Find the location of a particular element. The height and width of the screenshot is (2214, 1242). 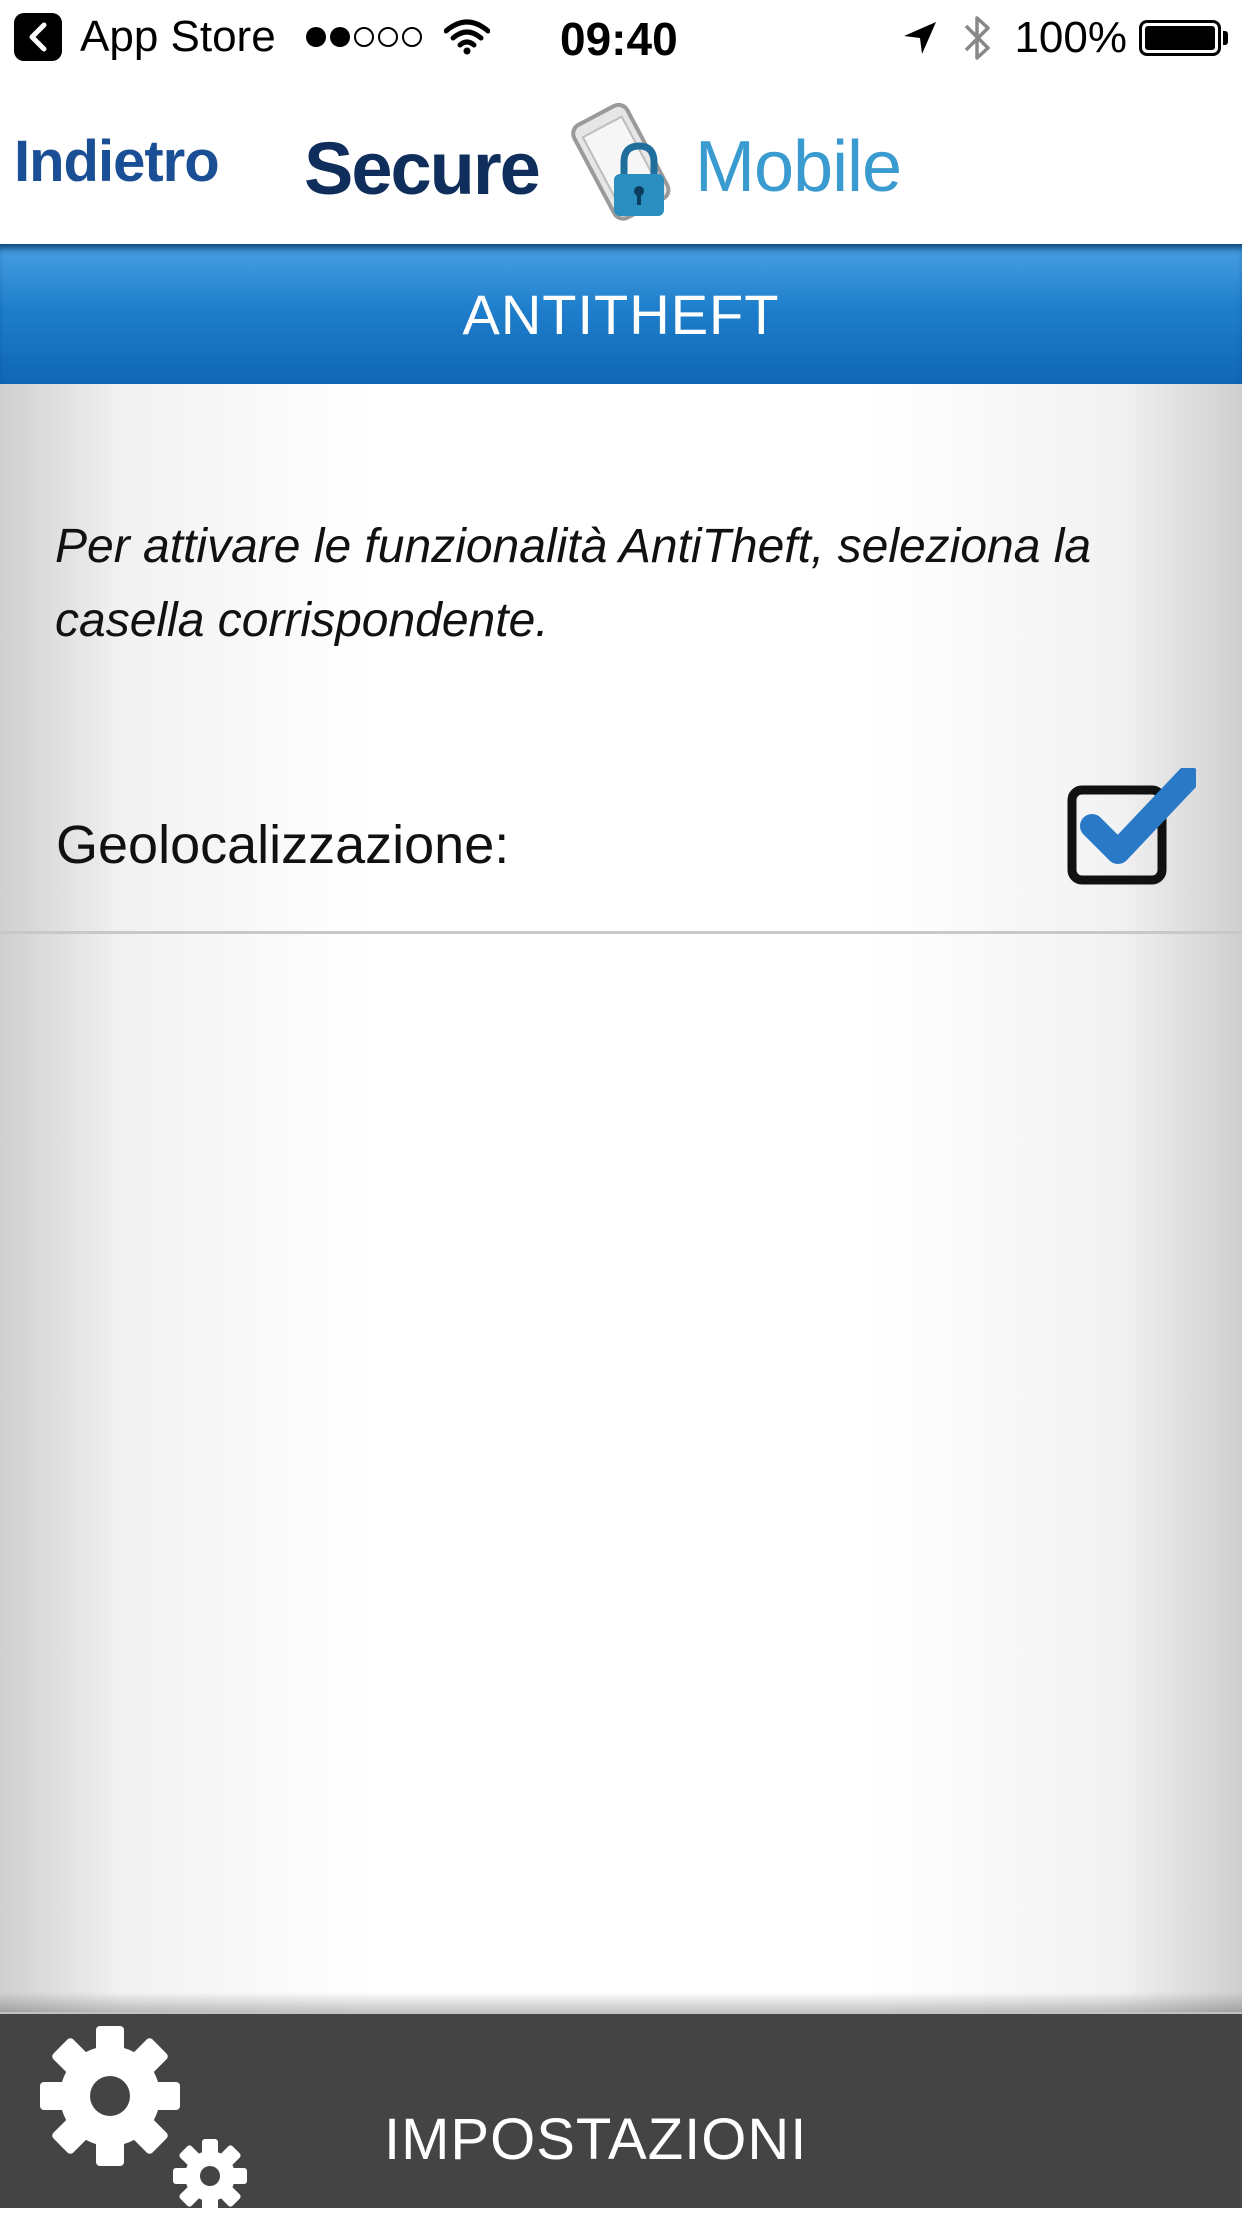

section-title-bar: ANTITHEFT is located at coordinates (621, 314).